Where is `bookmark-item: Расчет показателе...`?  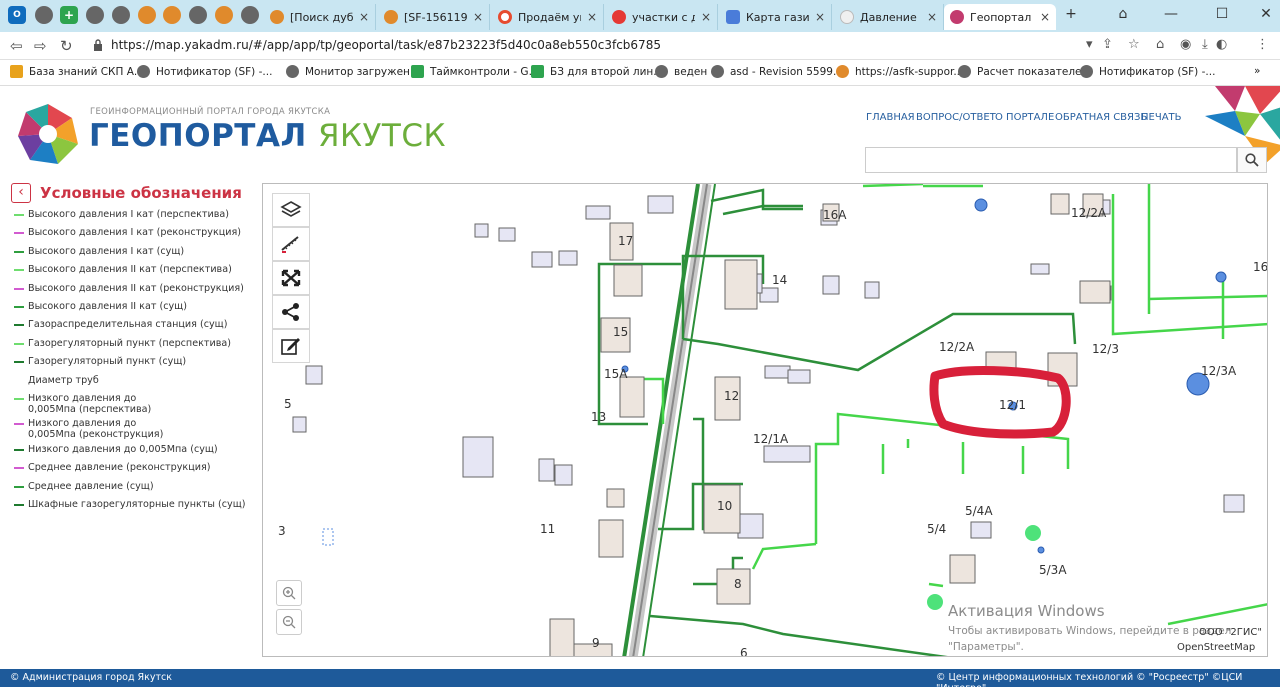 bookmark-item: Расчет показателе... is located at coordinates (1025, 71).